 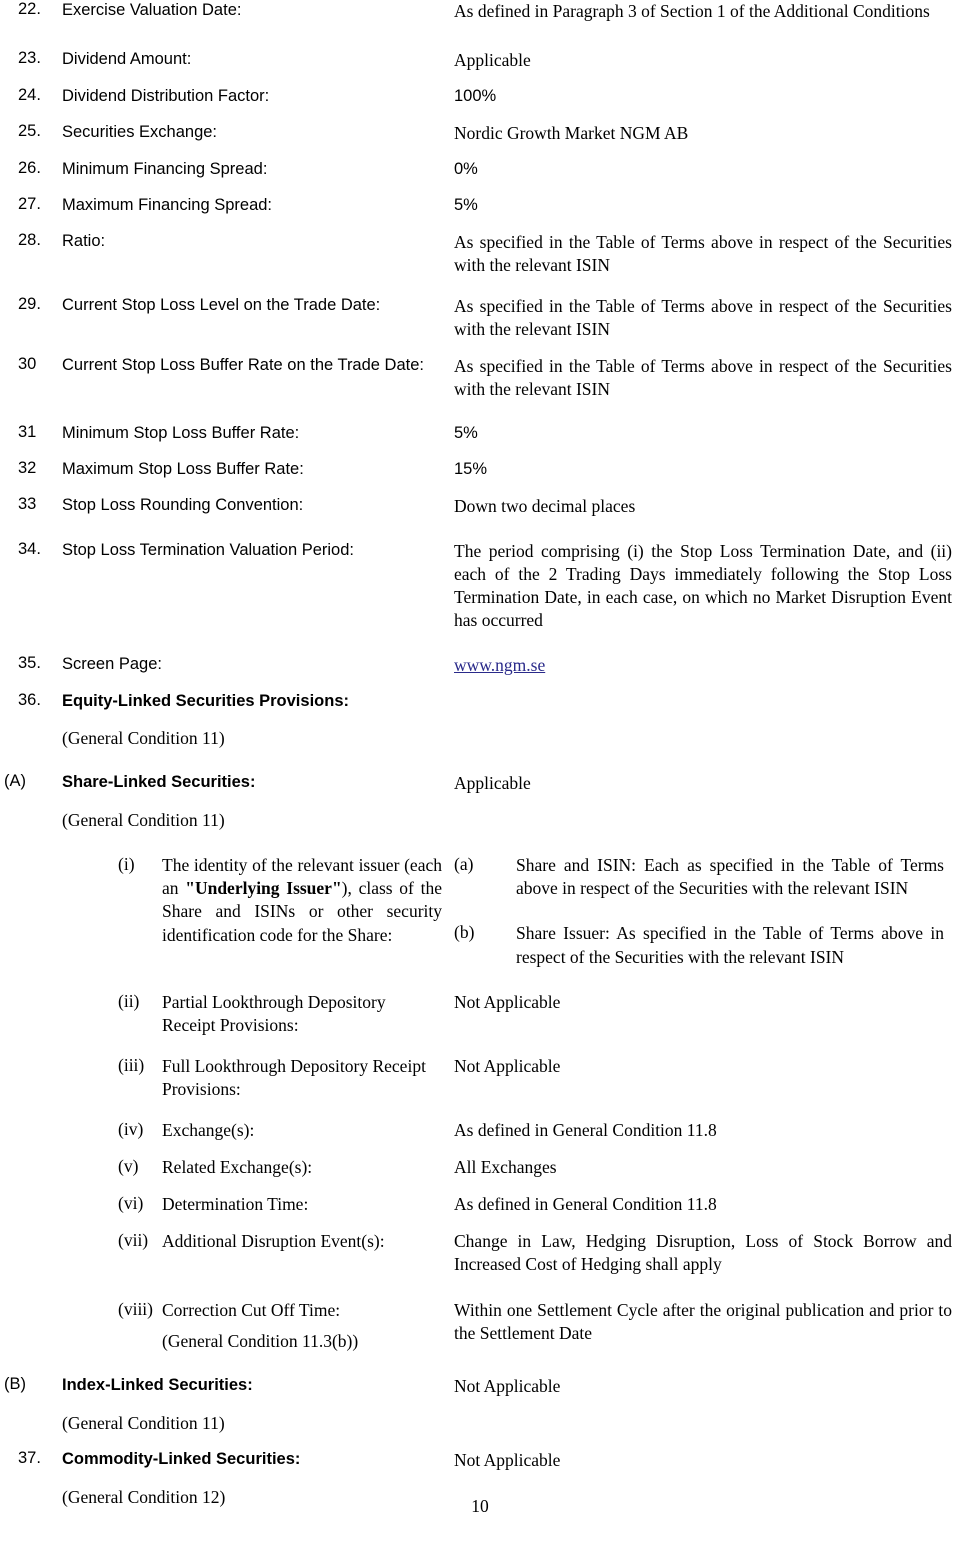 What do you see at coordinates (507, 1459) in the screenshot?
I see `commodity-value: Not Applicable` at bounding box center [507, 1459].